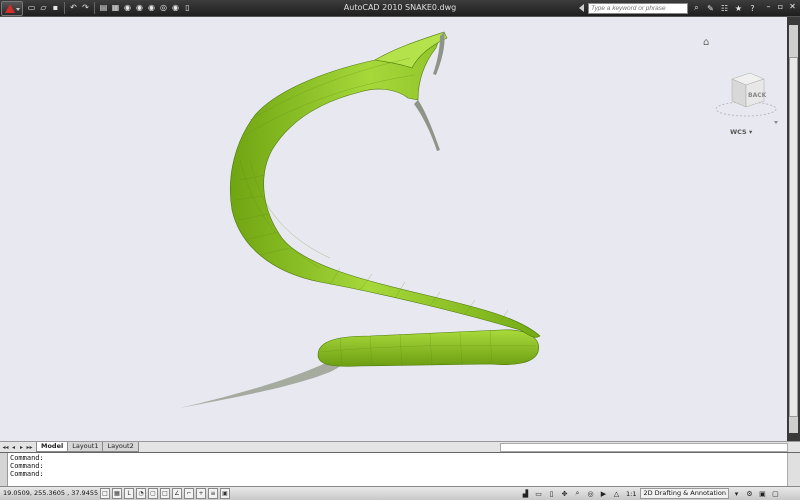  I want to click on tab-navigation: ◂◂ ◂ ▸ ▸▸, so click(17, 447).